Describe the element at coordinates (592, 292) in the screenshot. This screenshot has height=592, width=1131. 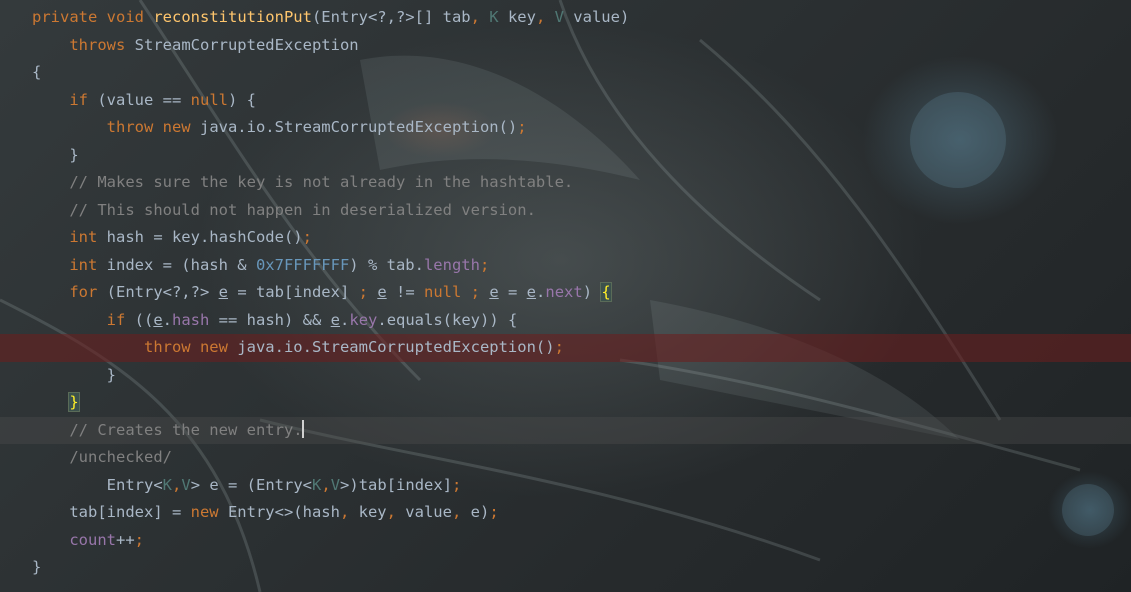
I see `code-token: )` at that location.